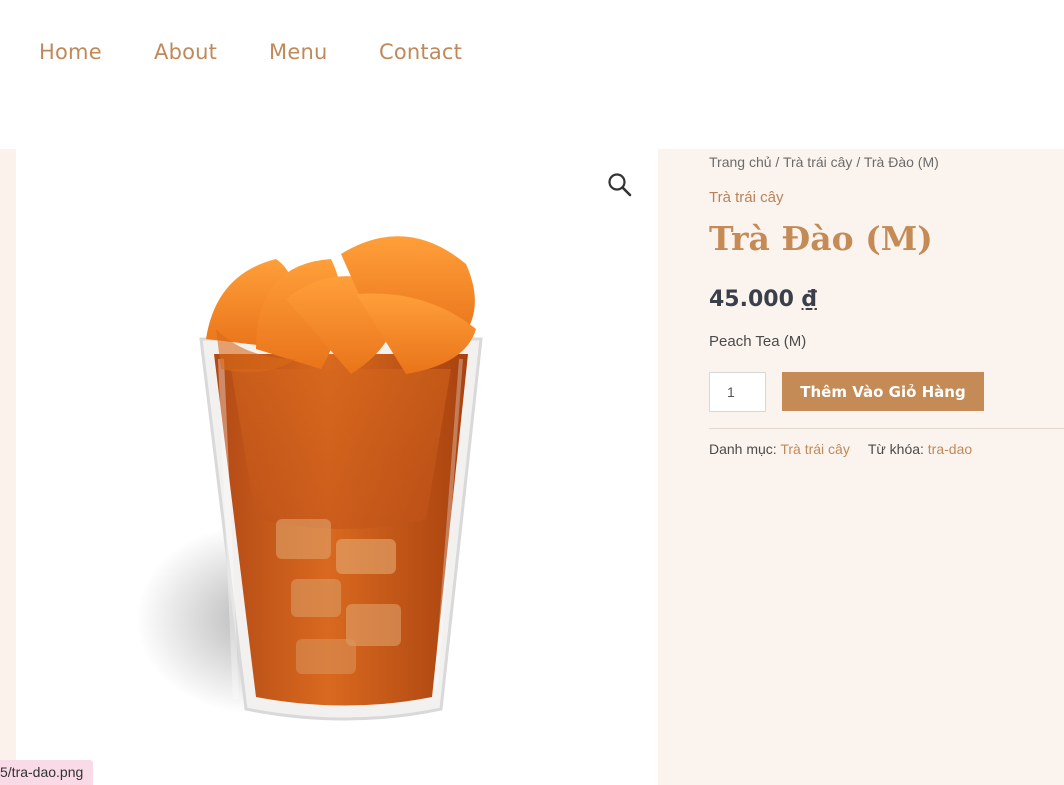 The image size is (1064, 785). I want to click on breadcrumb-category: Trà trái cây, so click(818, 162).